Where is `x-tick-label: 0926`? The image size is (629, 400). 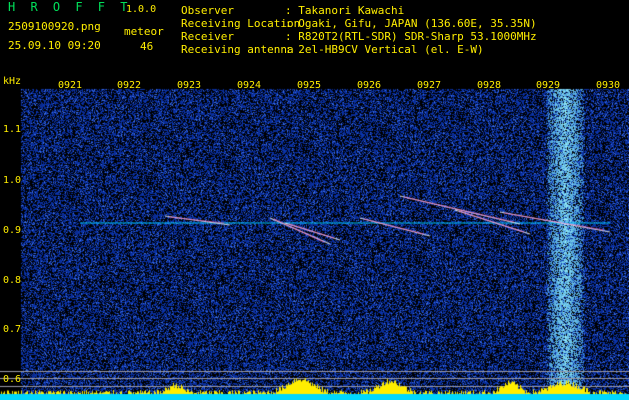
x-tick-label: 0926 is located at coordinates (369, 85).